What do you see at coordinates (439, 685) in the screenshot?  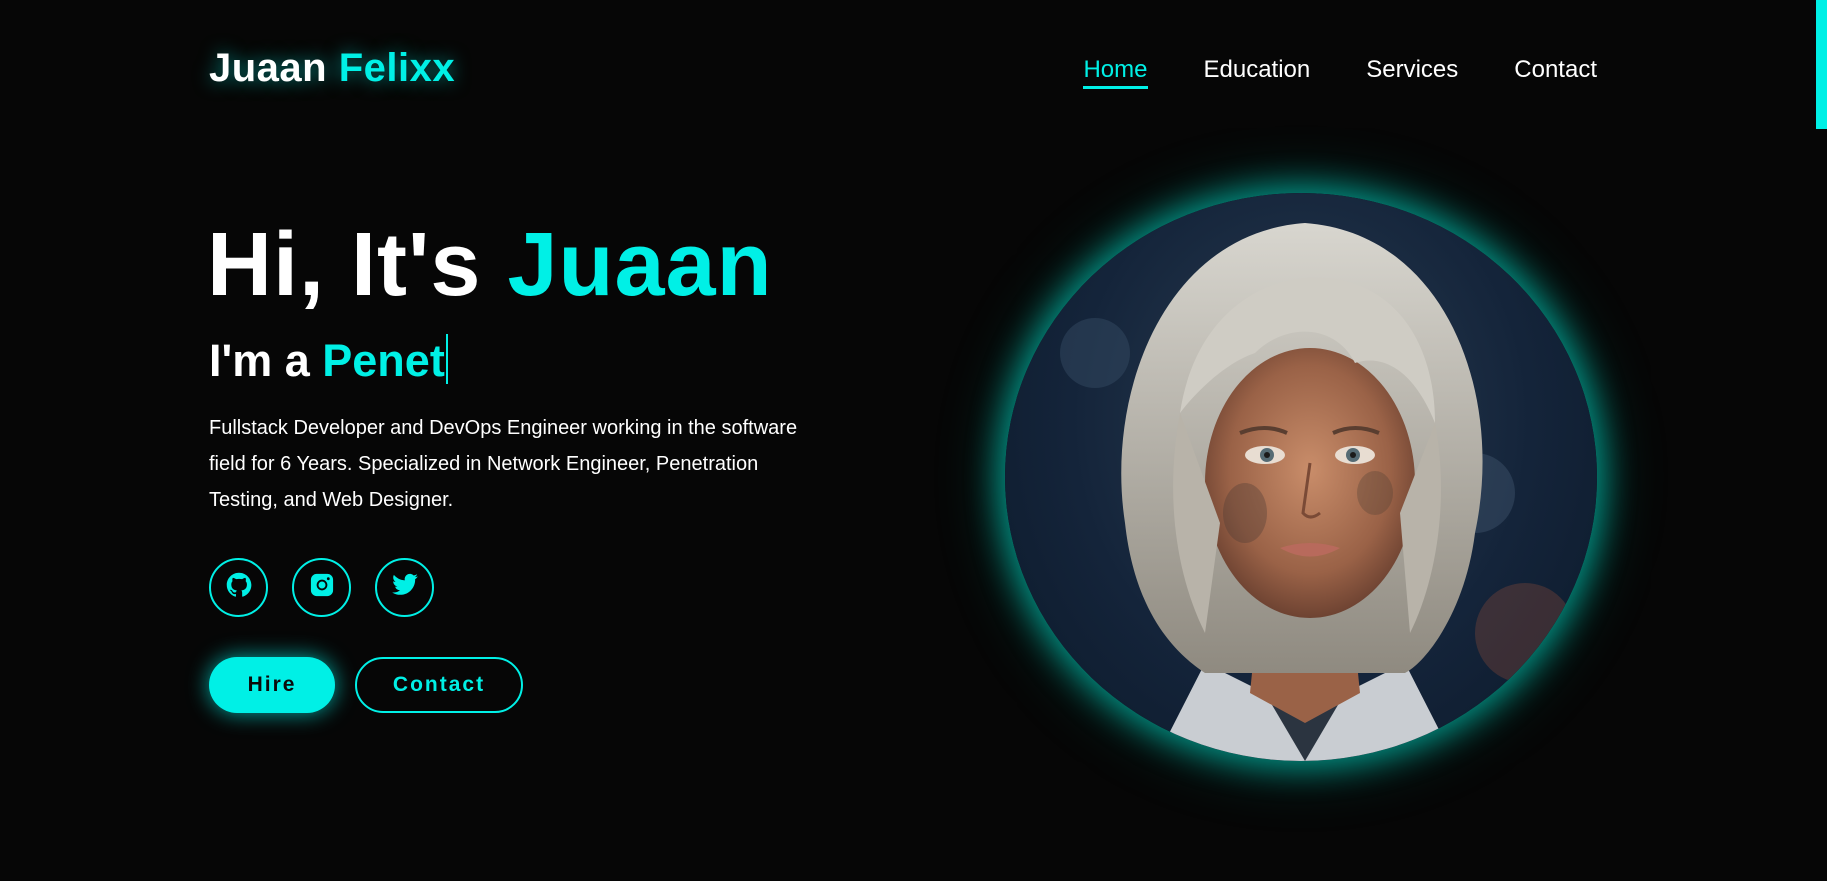 I see `contact-button: Contact` at bounding box center [439, 685].